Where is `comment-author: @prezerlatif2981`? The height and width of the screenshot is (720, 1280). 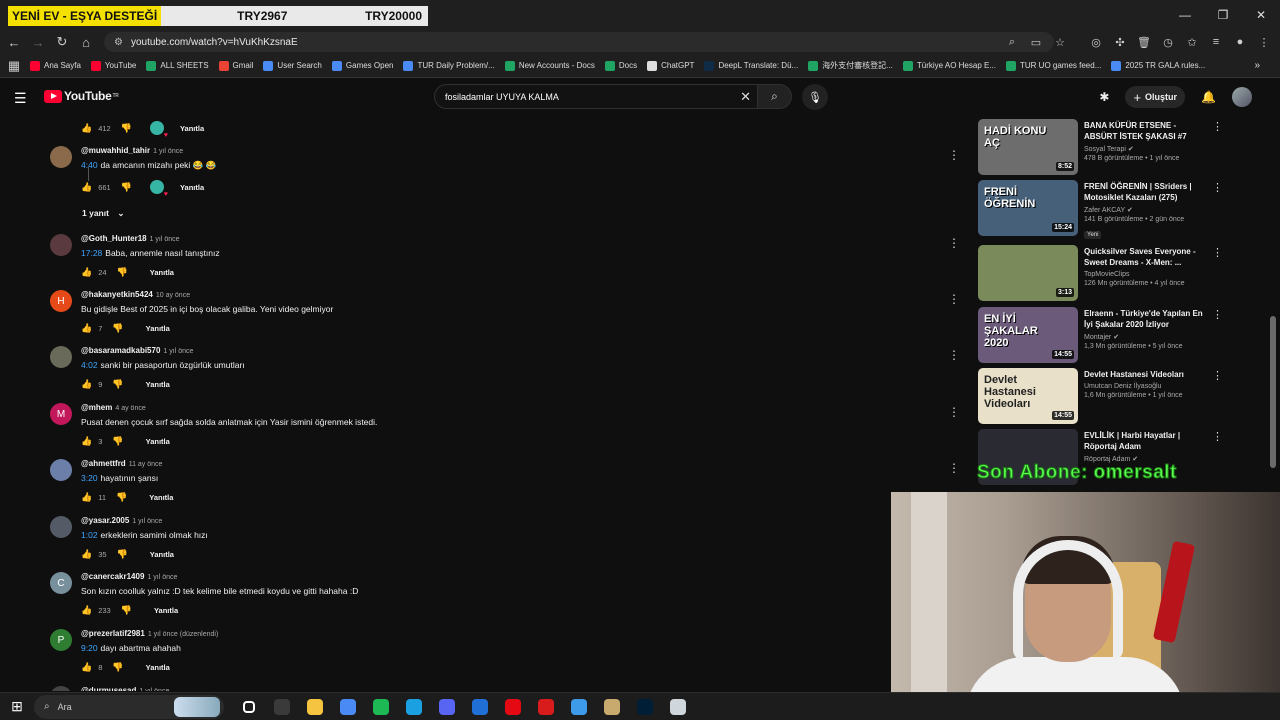 comment-author: @prezerlatif2981 is located at coordinates (113, 633).